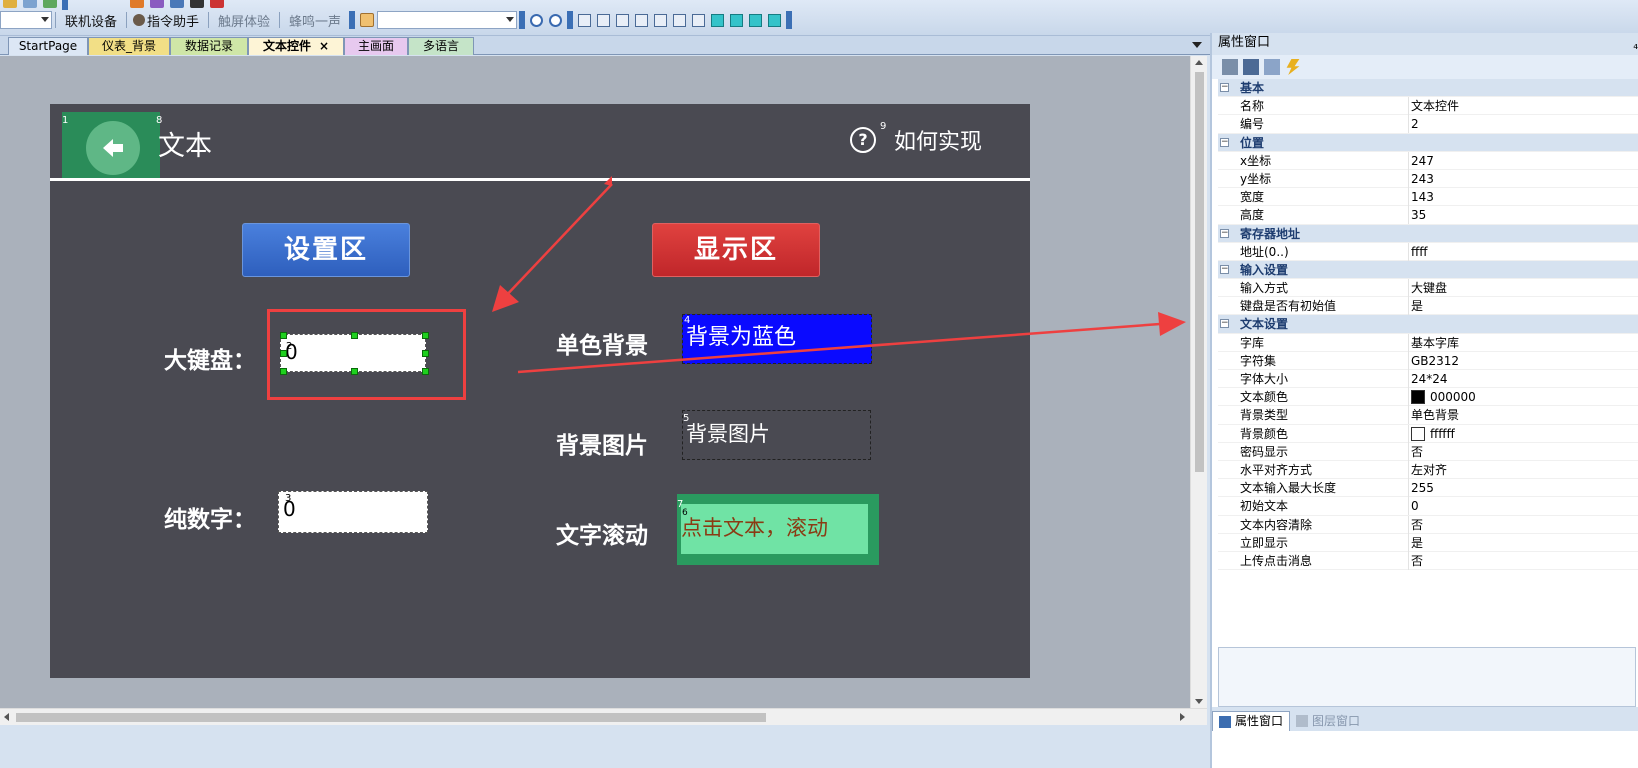 The image size is (1638, 768). Describe the element at coordinates (777, 339) in the screenshot. I see `solid-background-text: 背景为蓝色` at that location.